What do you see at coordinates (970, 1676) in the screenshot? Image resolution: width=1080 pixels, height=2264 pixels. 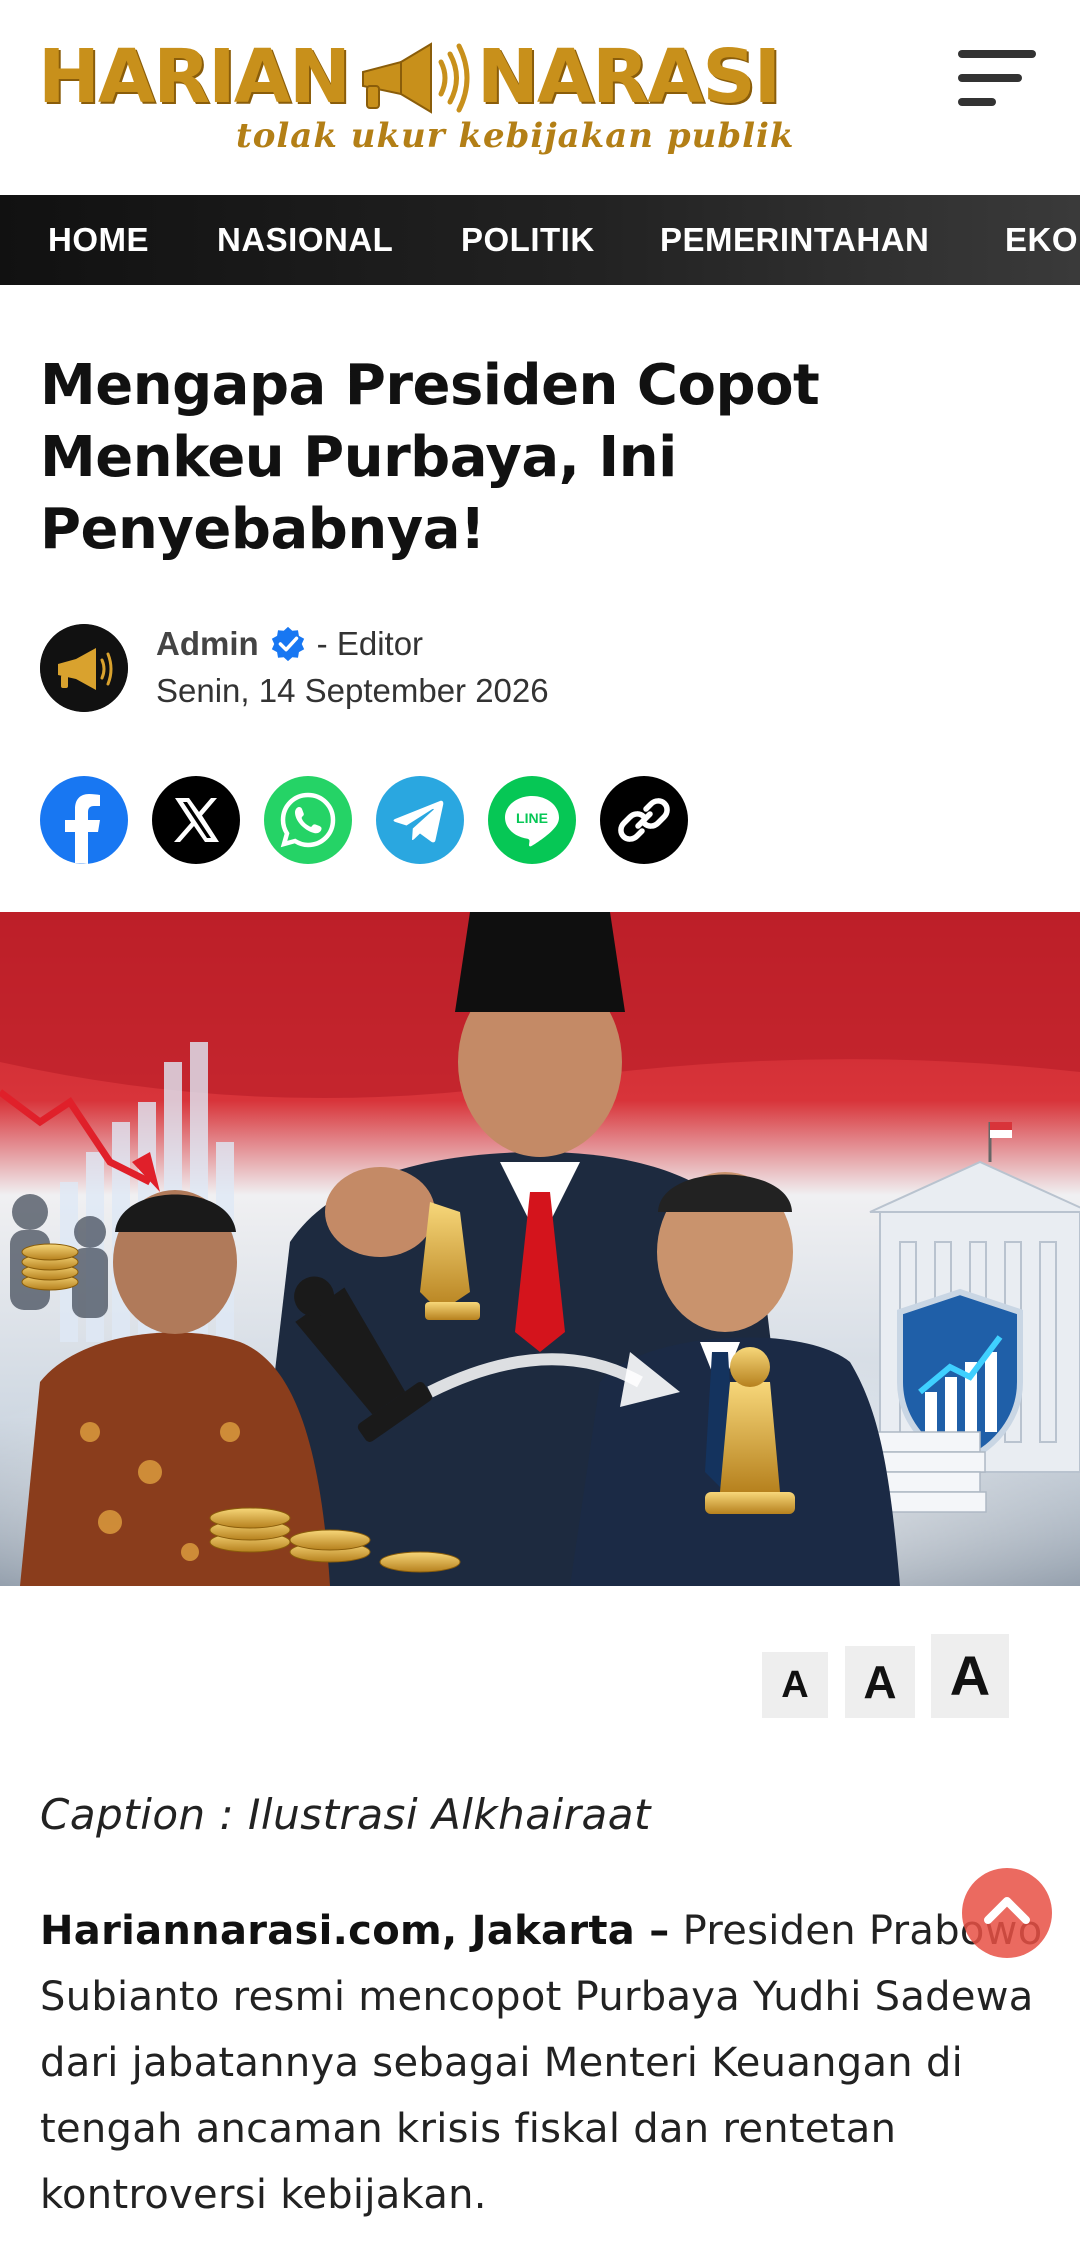 I see `font-size-large-button: A` at bounding box center [970, 1676].